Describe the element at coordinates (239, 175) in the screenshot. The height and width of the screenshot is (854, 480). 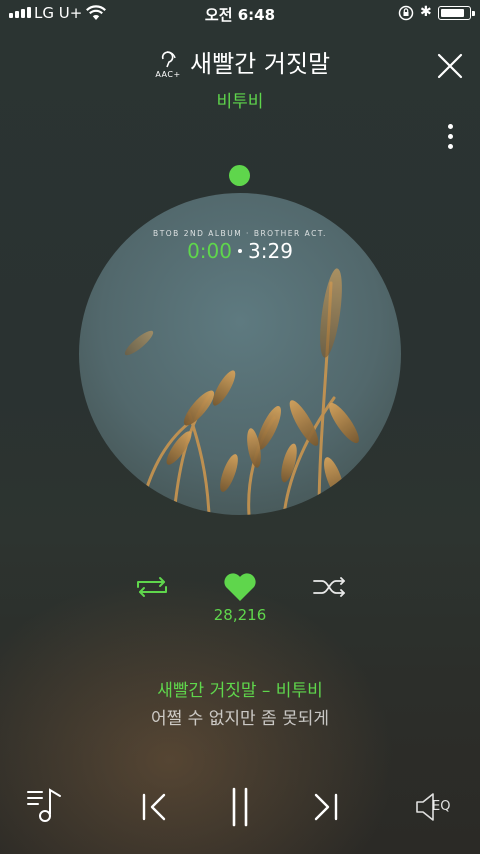
I see `progress-knob` at that location.